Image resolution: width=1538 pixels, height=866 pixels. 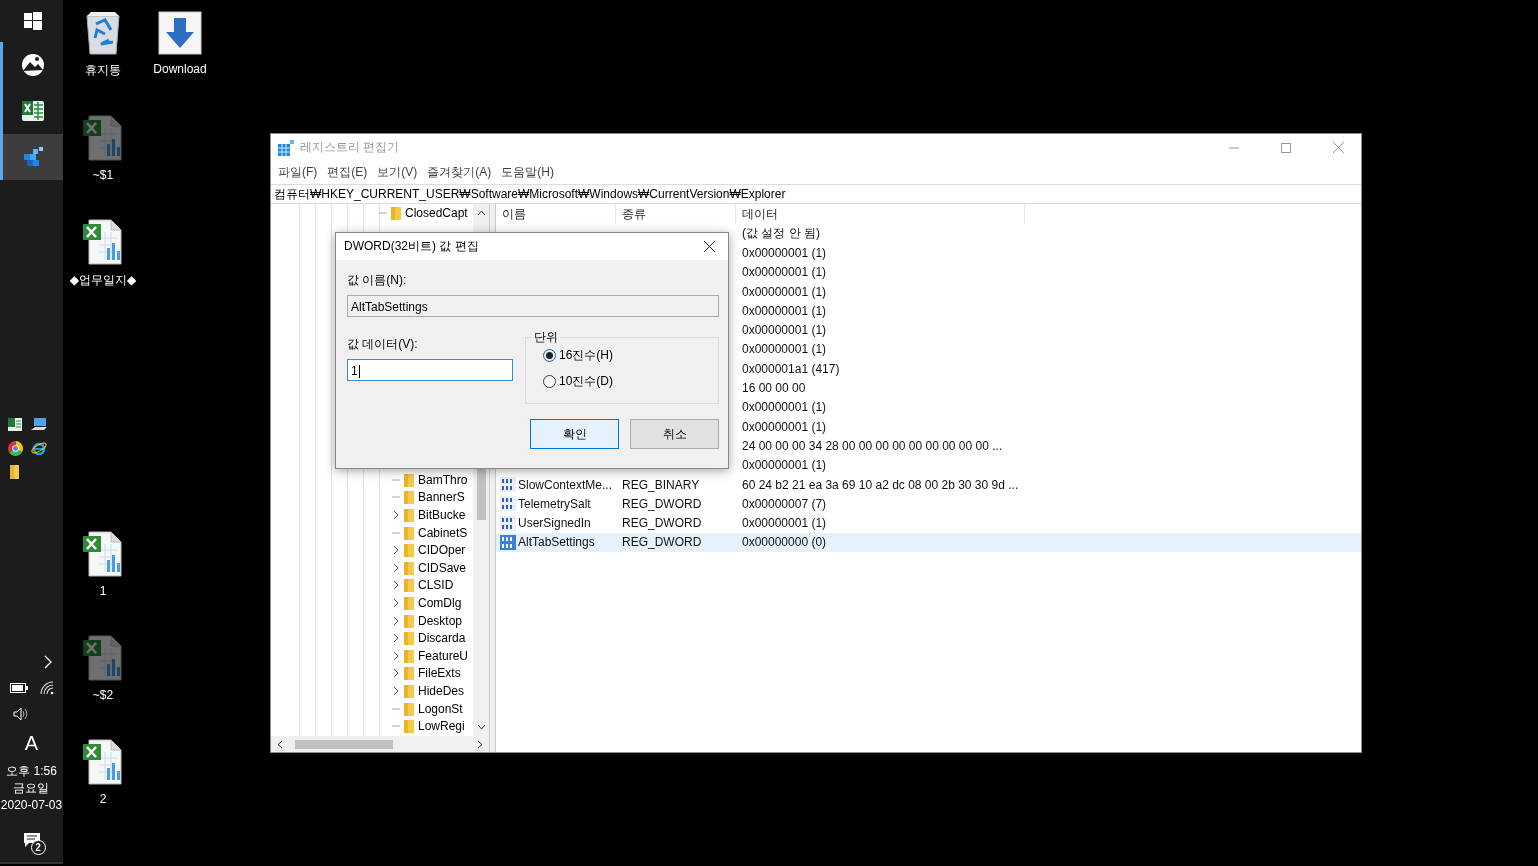 What do you see at coordinates (442, 550) in the screenshot?
I see `tree-item: CIDOper` at bounding box center [442, 550].